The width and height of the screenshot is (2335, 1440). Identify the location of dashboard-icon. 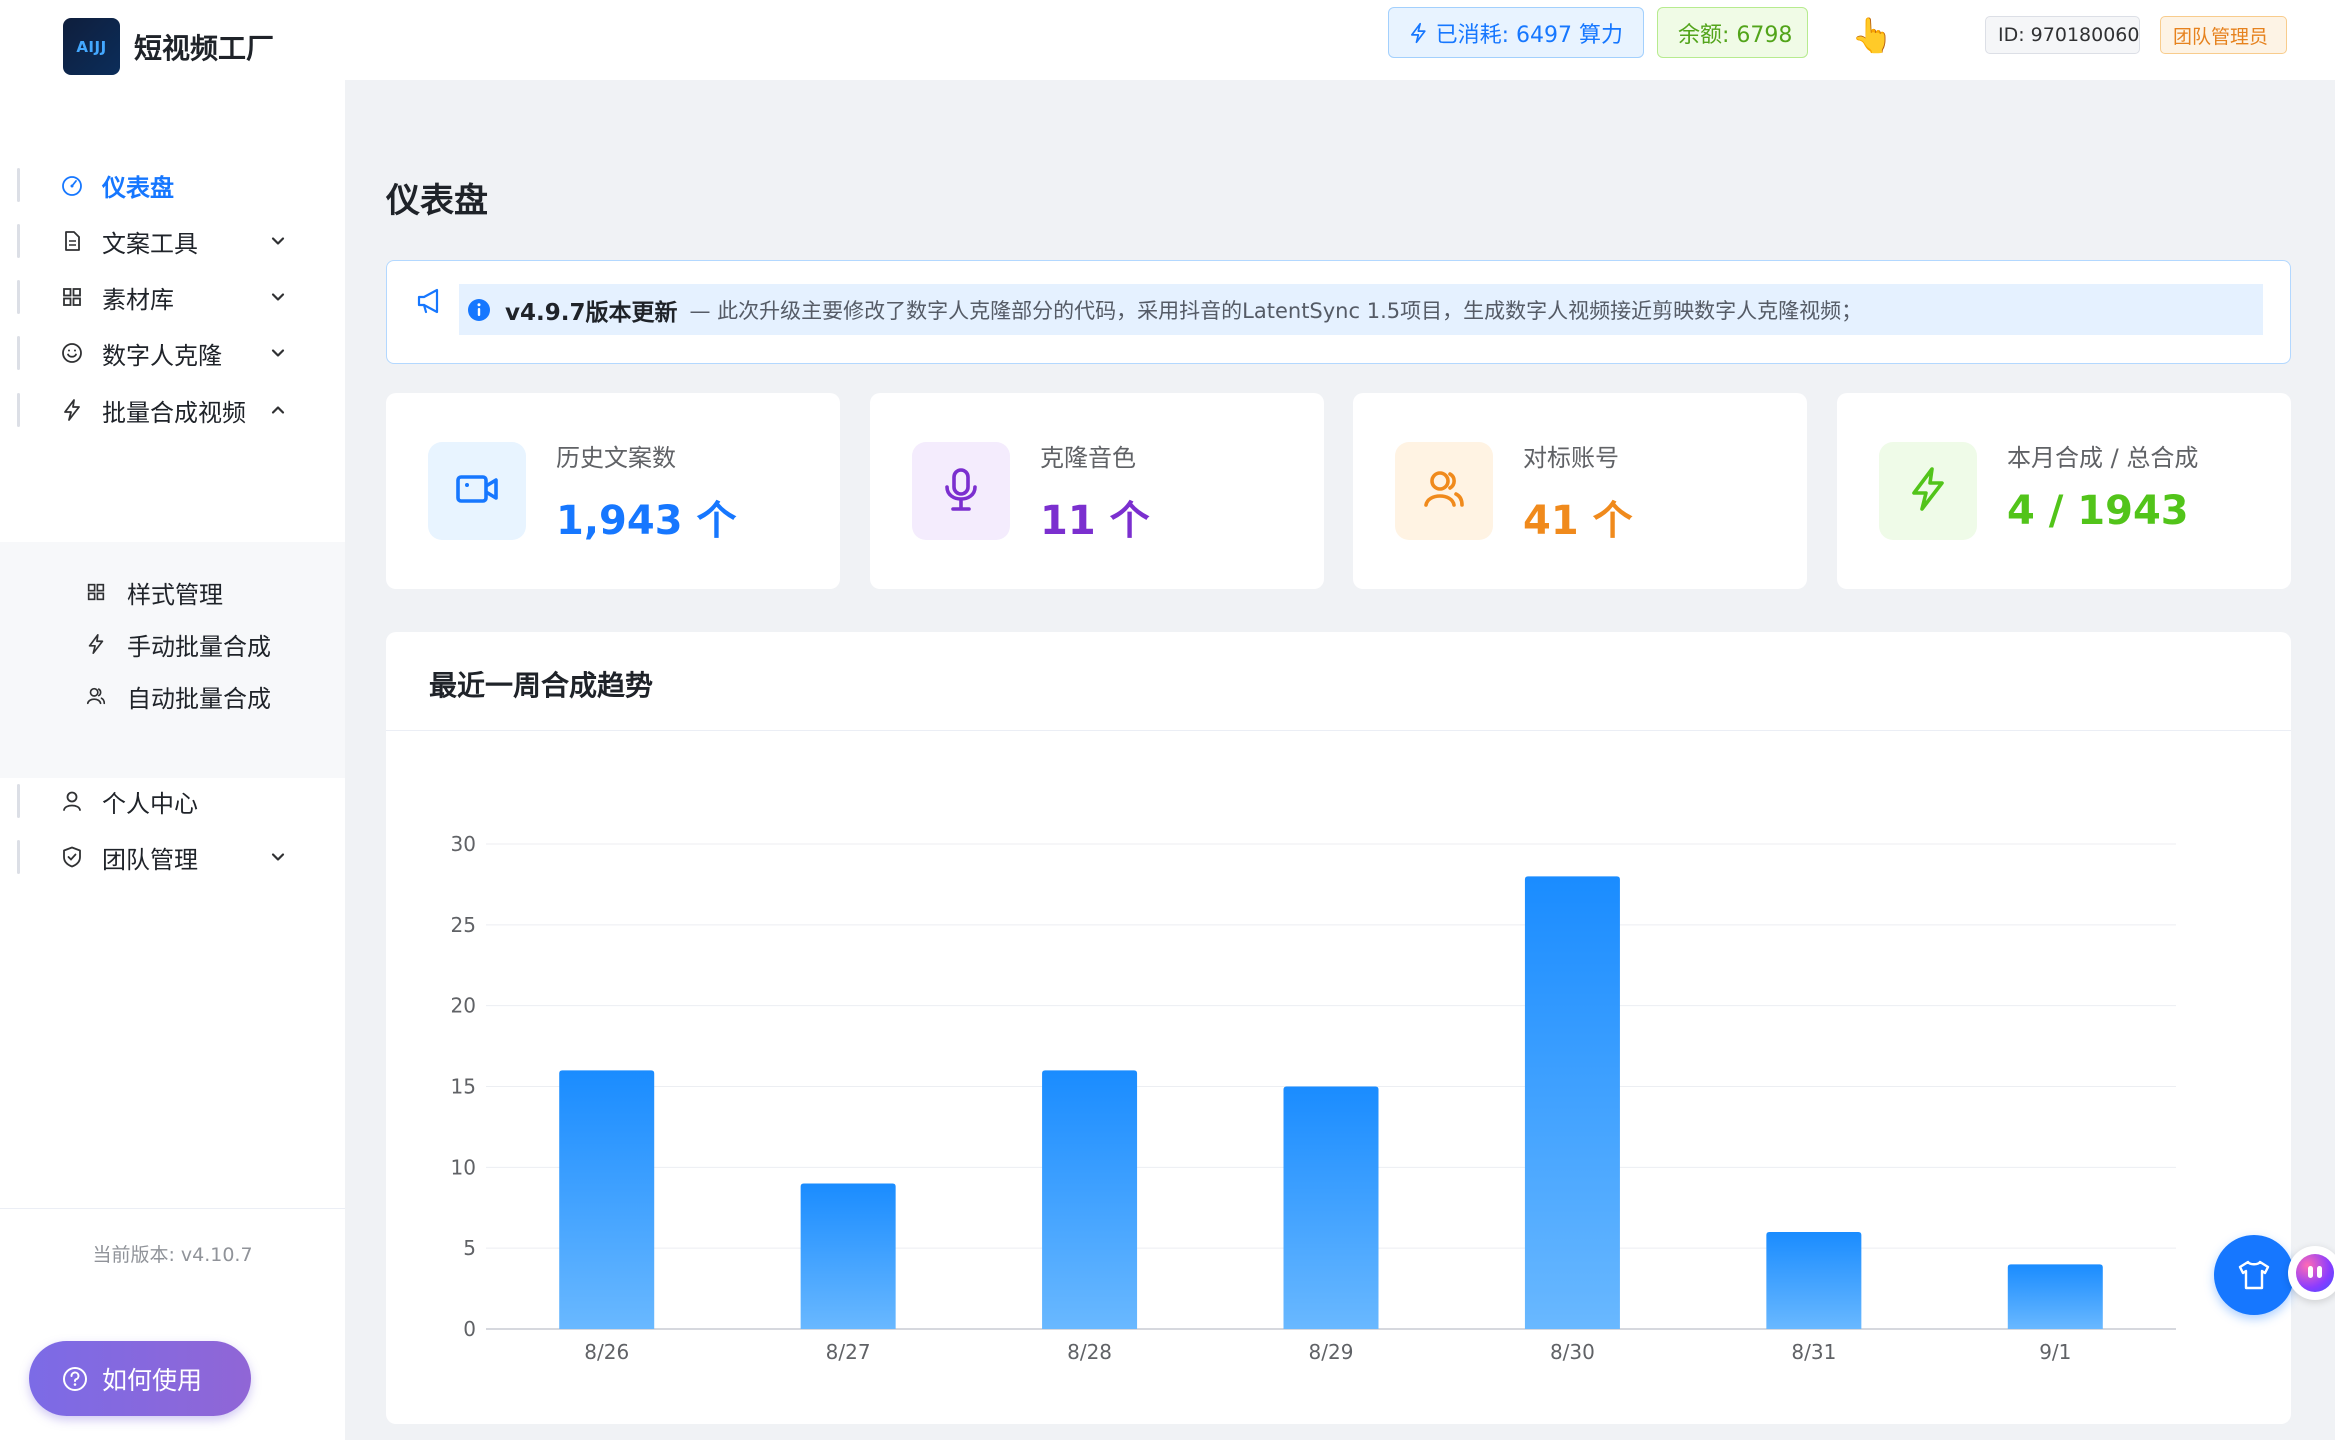
(72, 185).